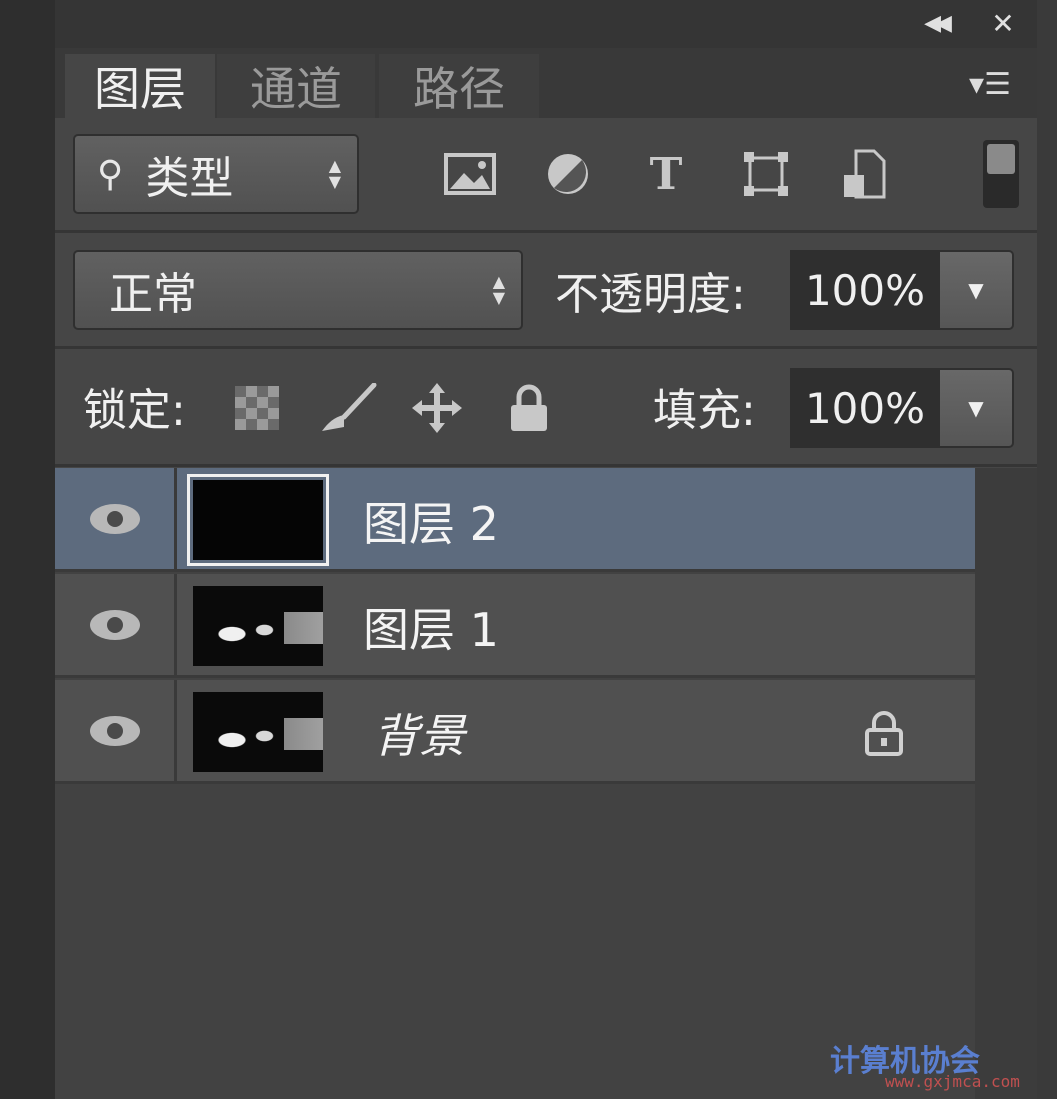 This screenshot has height=1099, width=1057. Describe the element at coordinates (952, 1081) in the screenshot. I see `watermark-url: www.gxjmca.com` at that location.